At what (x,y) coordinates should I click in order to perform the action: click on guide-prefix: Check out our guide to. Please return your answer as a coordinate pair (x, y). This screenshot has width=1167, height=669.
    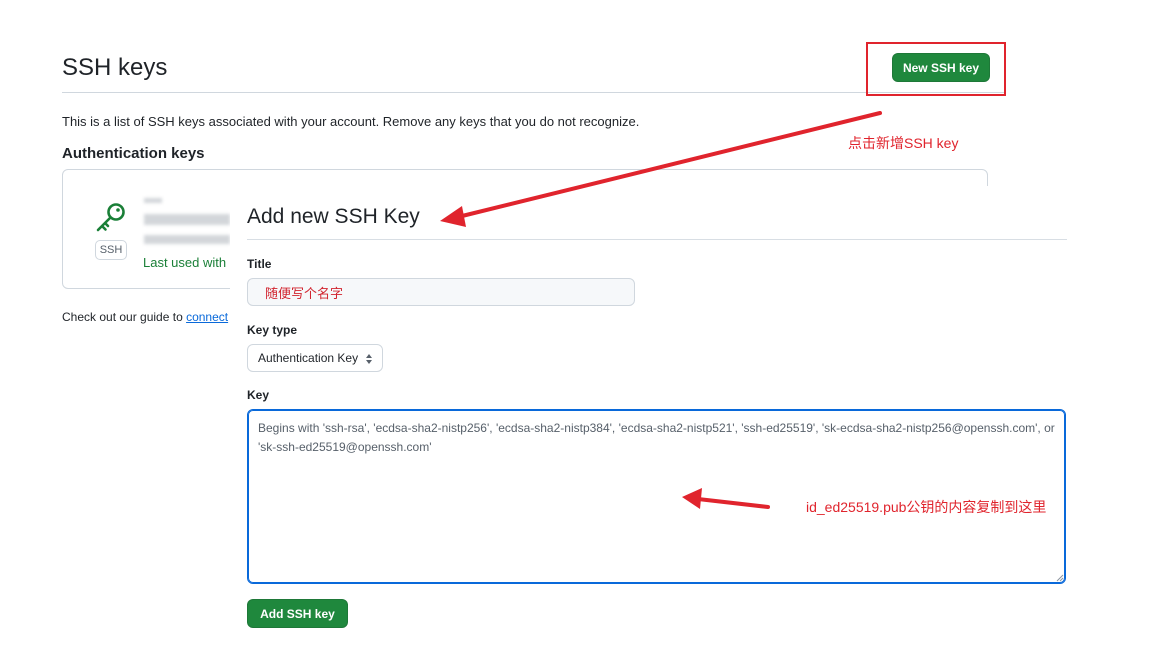
    Looking at the image, I should click on (124, 317).